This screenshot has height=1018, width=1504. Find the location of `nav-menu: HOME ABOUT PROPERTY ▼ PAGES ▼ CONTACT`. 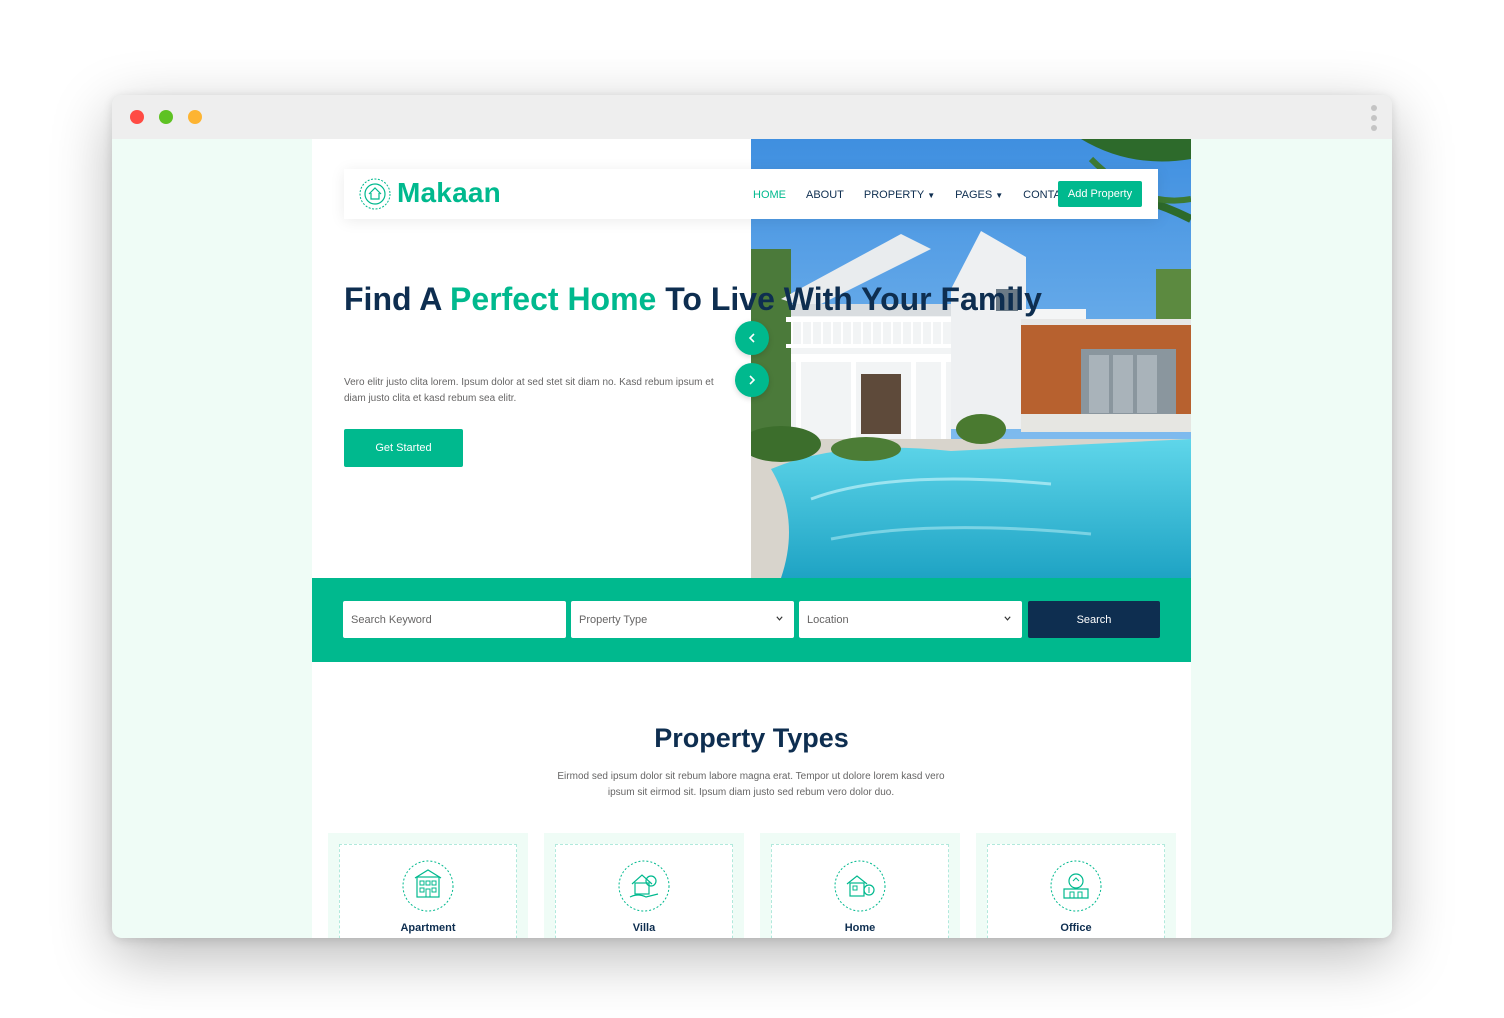

nav-menu: HOME ABOUT PROPERTY ▼ PAGES ▼ CONTACT is located at coordinates (924, 195).